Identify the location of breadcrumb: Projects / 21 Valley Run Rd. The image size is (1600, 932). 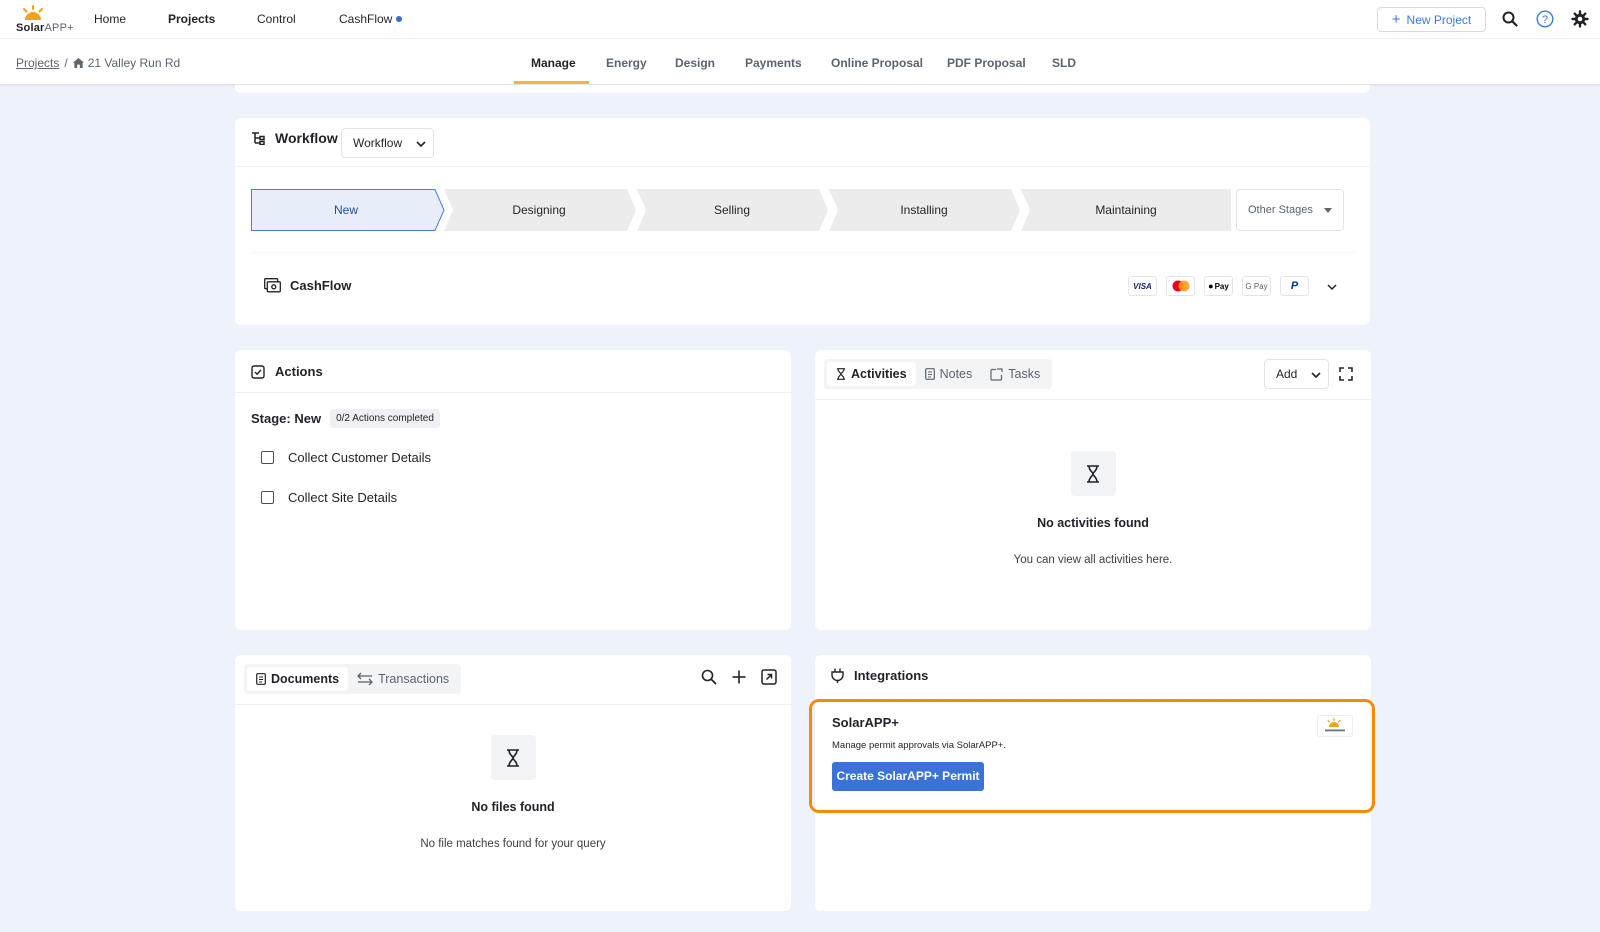
(98, 63).